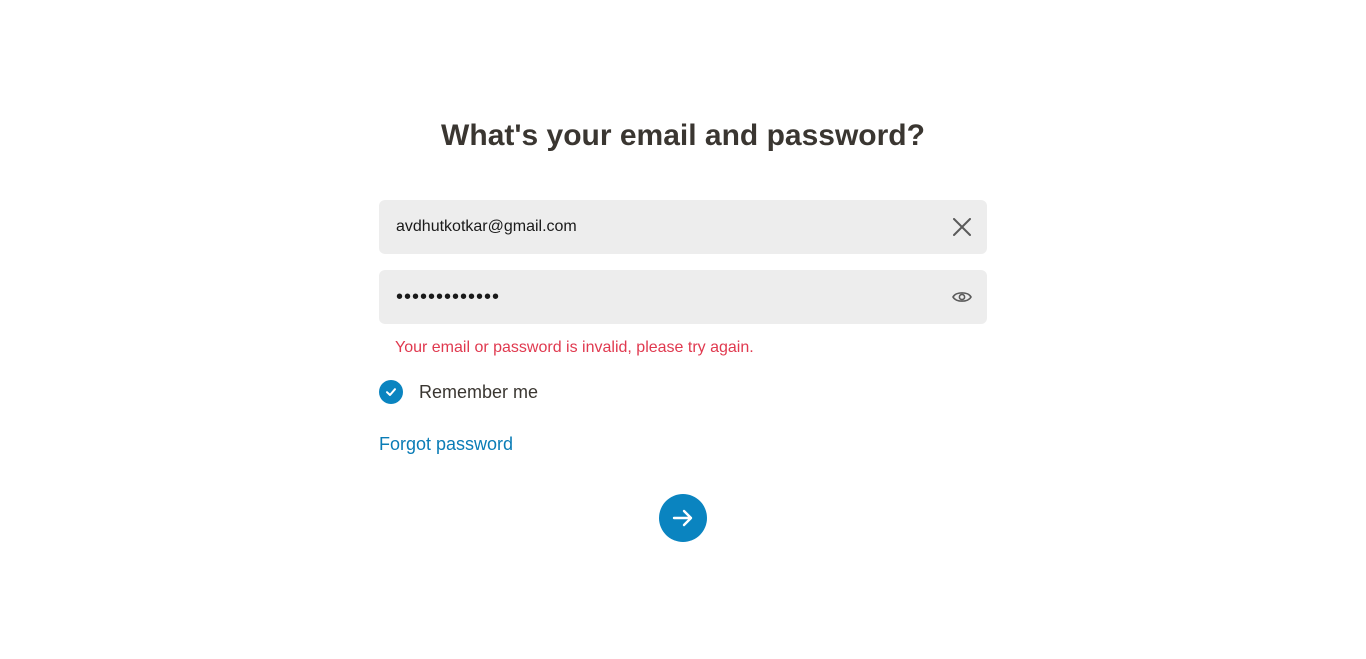 The image size is (1366, 659). What do you see at coordinates (962, 297) in the screenshot?
I see `eye-icon` at bounding box center [962, 297].